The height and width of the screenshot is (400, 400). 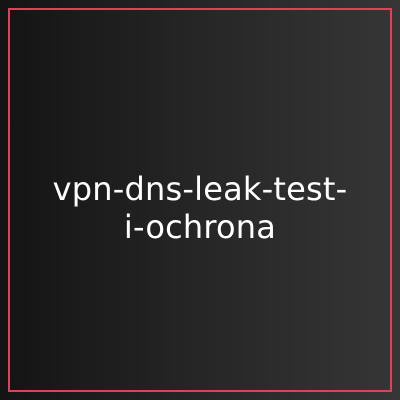 What do you see at coordinates (200, 227) in the screenshot?
I see `card-title-line-2: i-ochrona` at bounding box center [200, 227].